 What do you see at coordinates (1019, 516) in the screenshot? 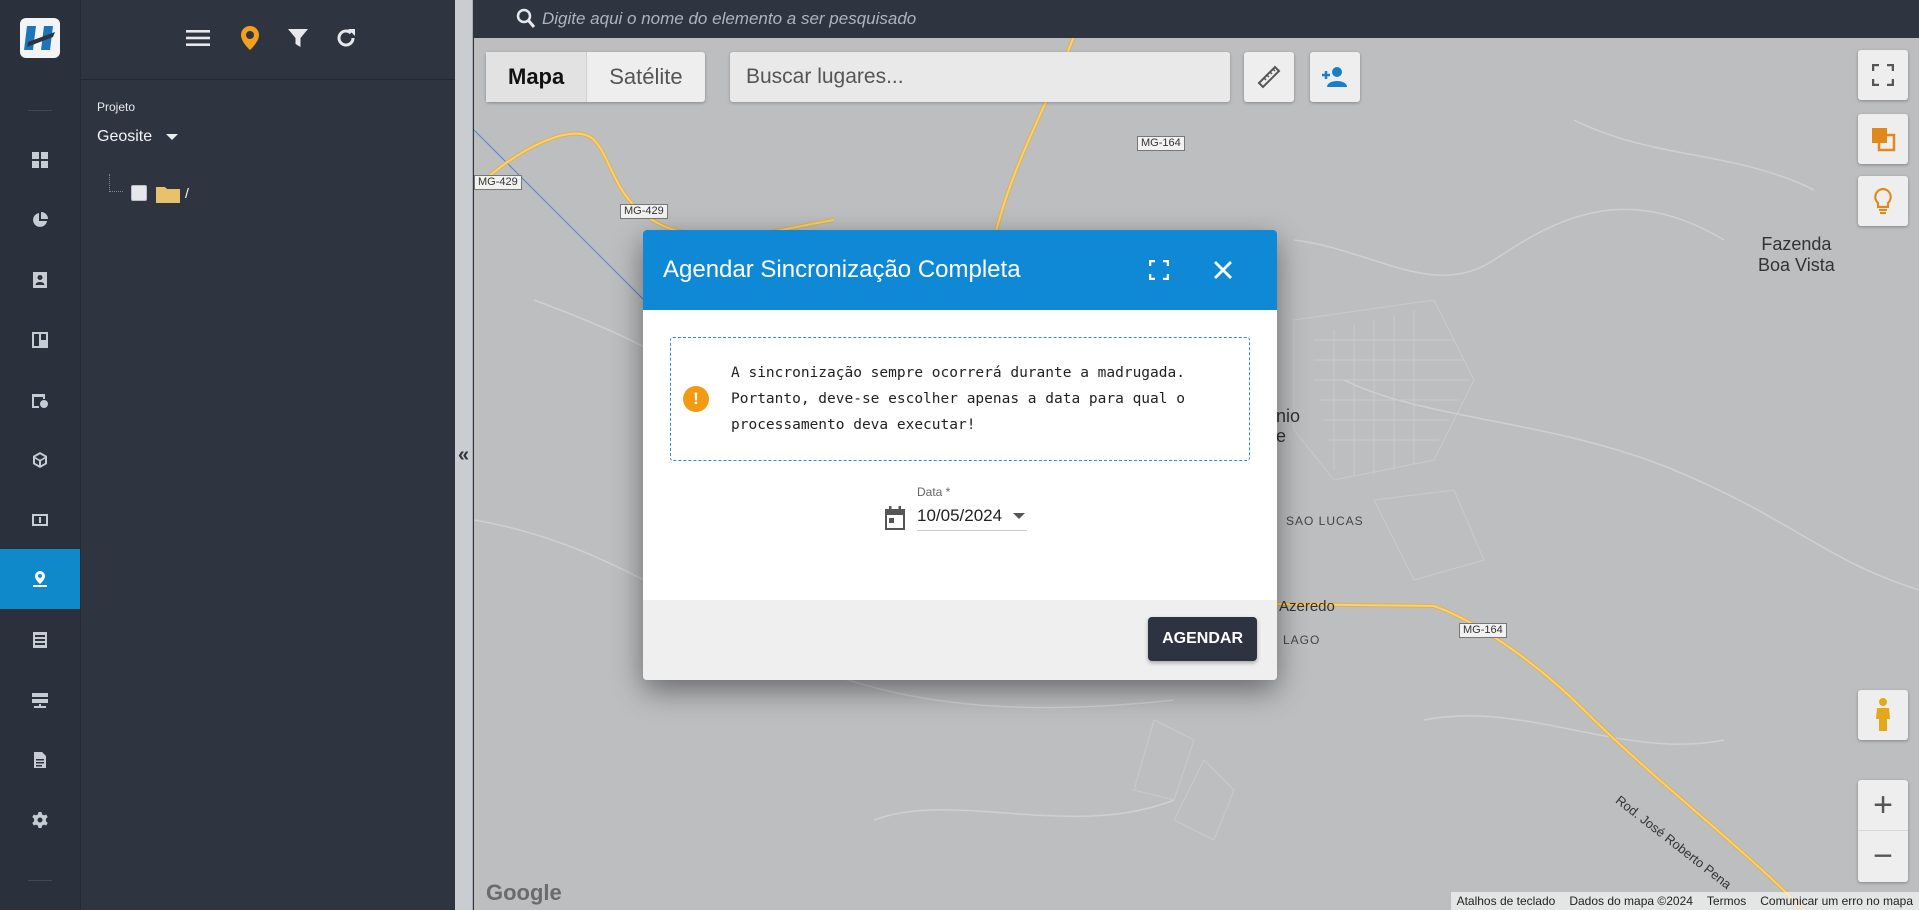
I see `chevron-down-icon` at bounding box center [1019, 516].